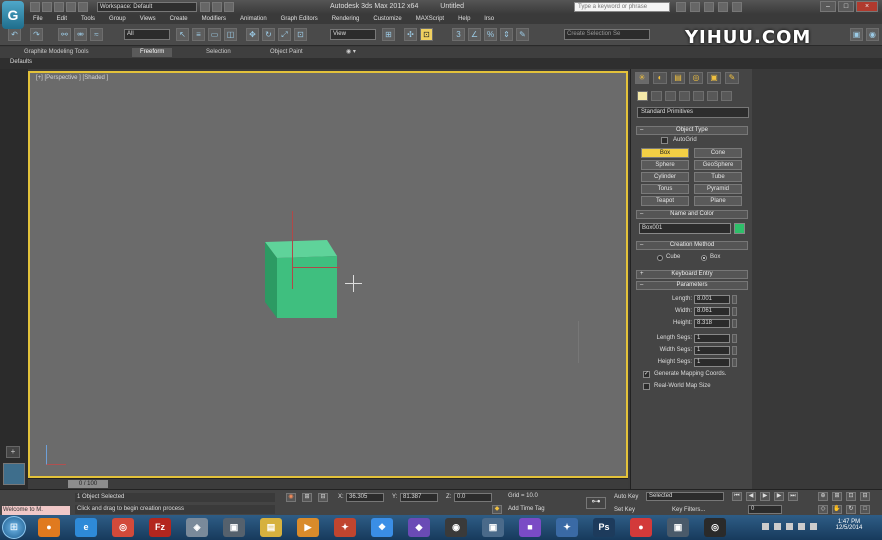 Image resolution: width=882 pixels, height=540 pixels. I want to click on go-to-start-icon: ⏮, so click(737, 496).